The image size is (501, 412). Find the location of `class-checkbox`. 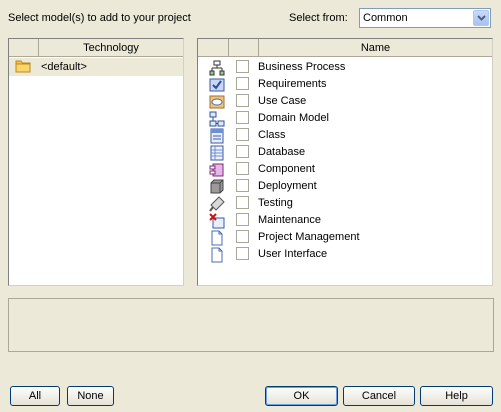

class-checkbox is located at coordinates (242, 134).